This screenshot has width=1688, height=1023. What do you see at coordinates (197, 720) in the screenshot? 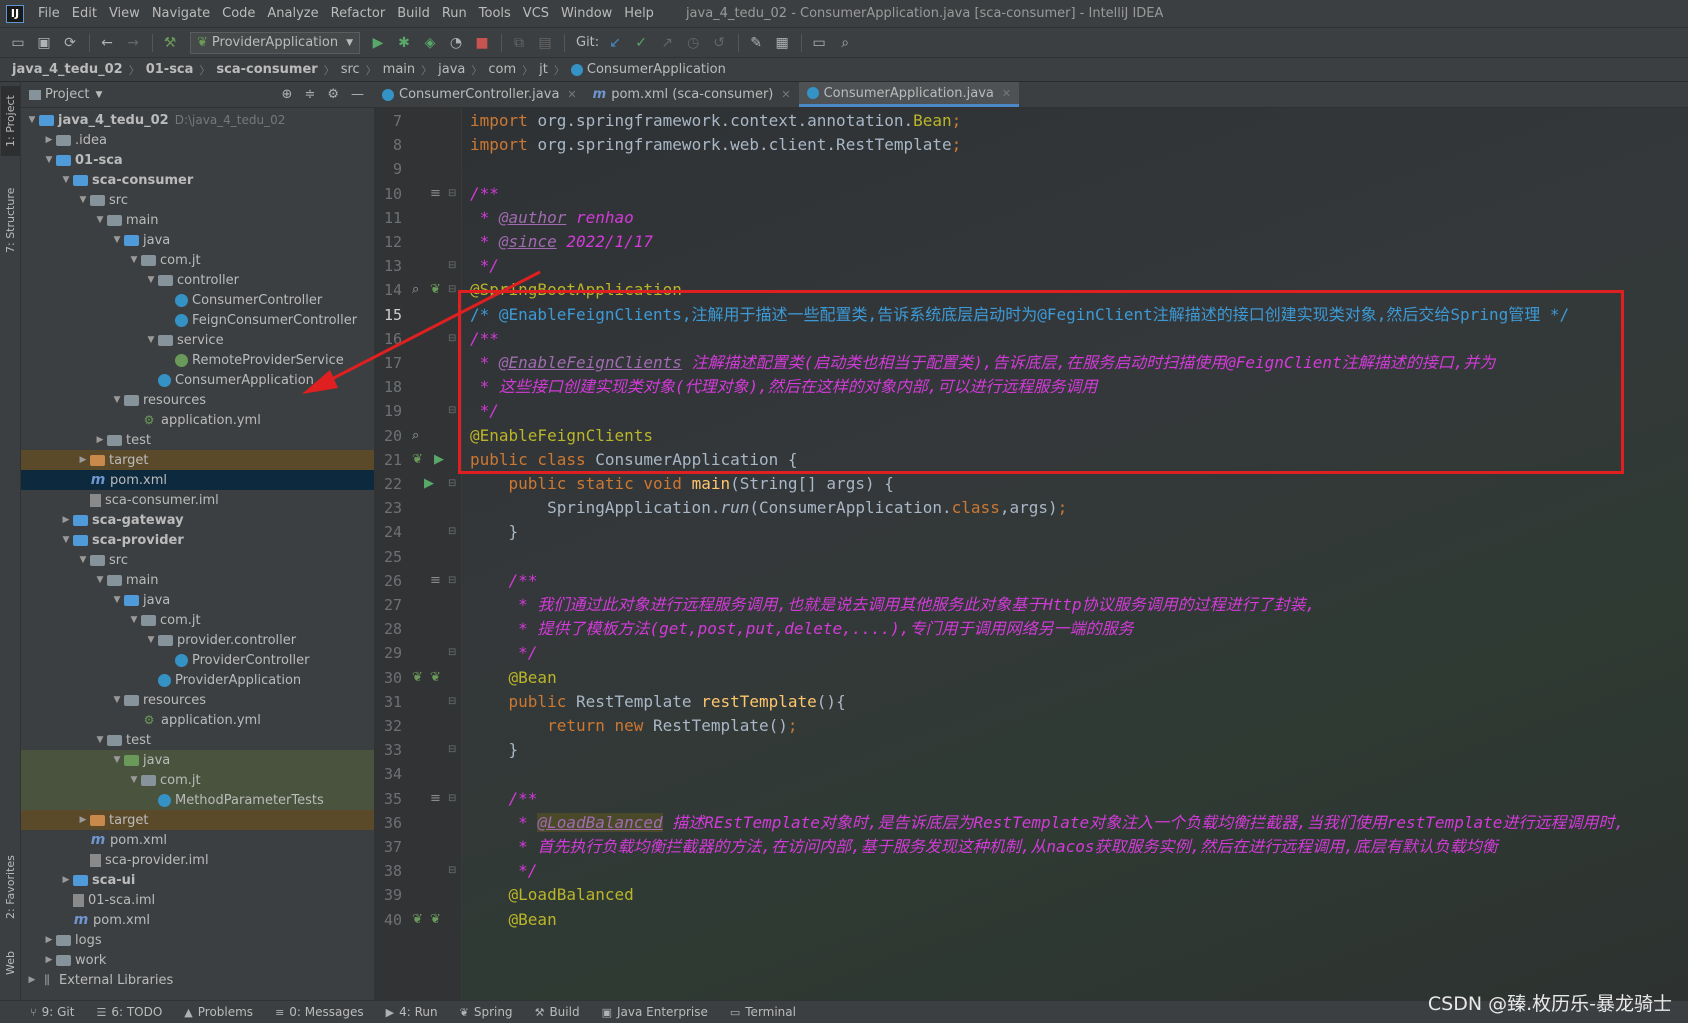
I see `tree-item: ▶⚙application.yml` at bounding box center [197, 720].